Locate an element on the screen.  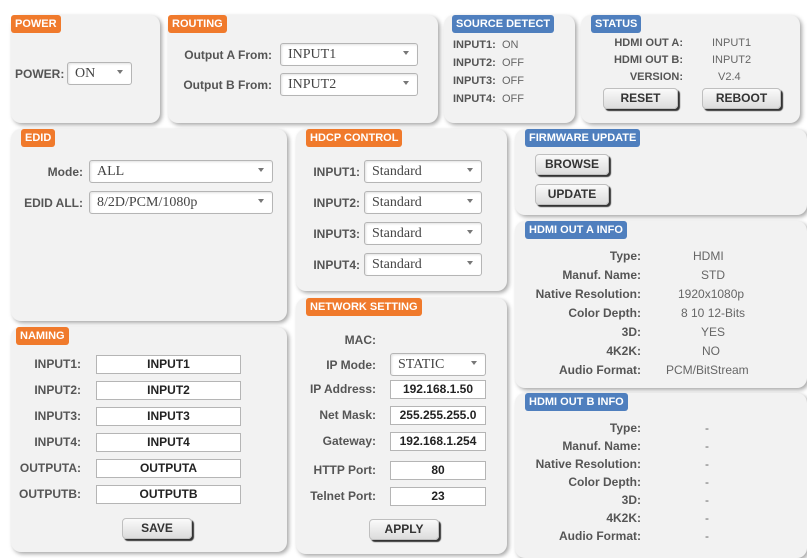
hdcp-input1-label: INPUT1: is located at coordinates (336, 172).